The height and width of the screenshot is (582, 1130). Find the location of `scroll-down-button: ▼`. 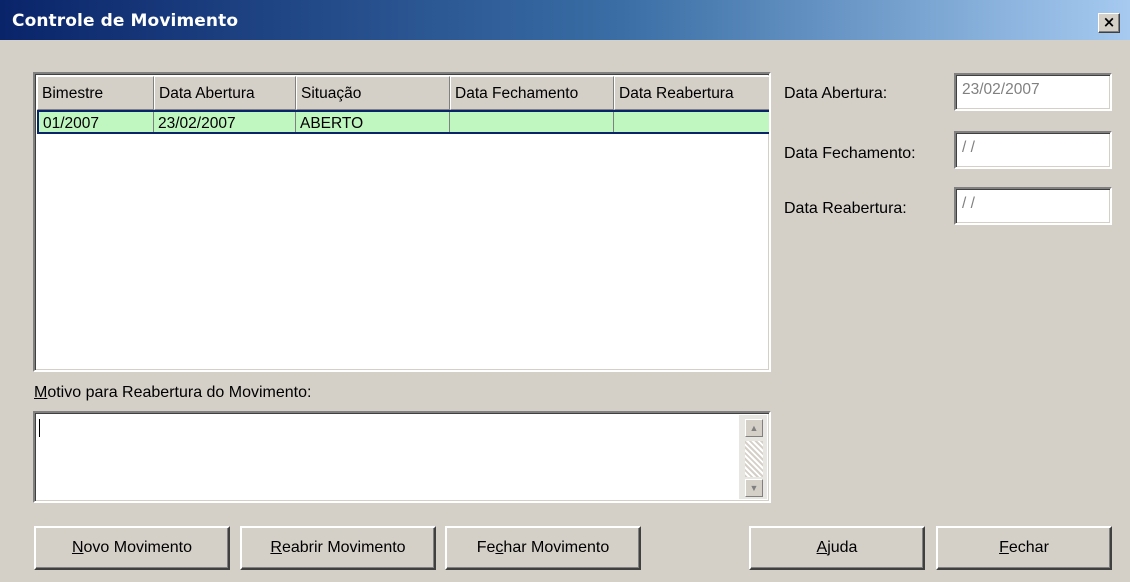

scroll-down-button: ▼ is located at coordinates (754, 488).